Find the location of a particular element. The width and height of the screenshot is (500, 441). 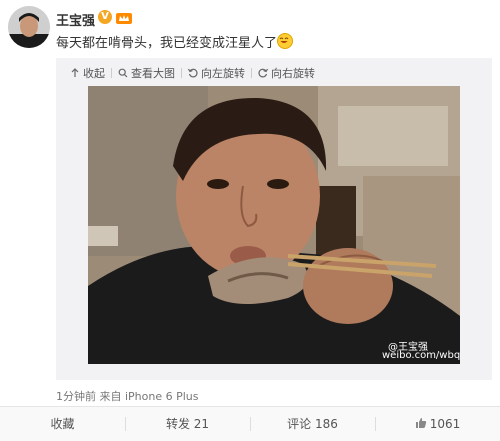

view-large-button: 查看大图 is located at coordinates (146, 73).